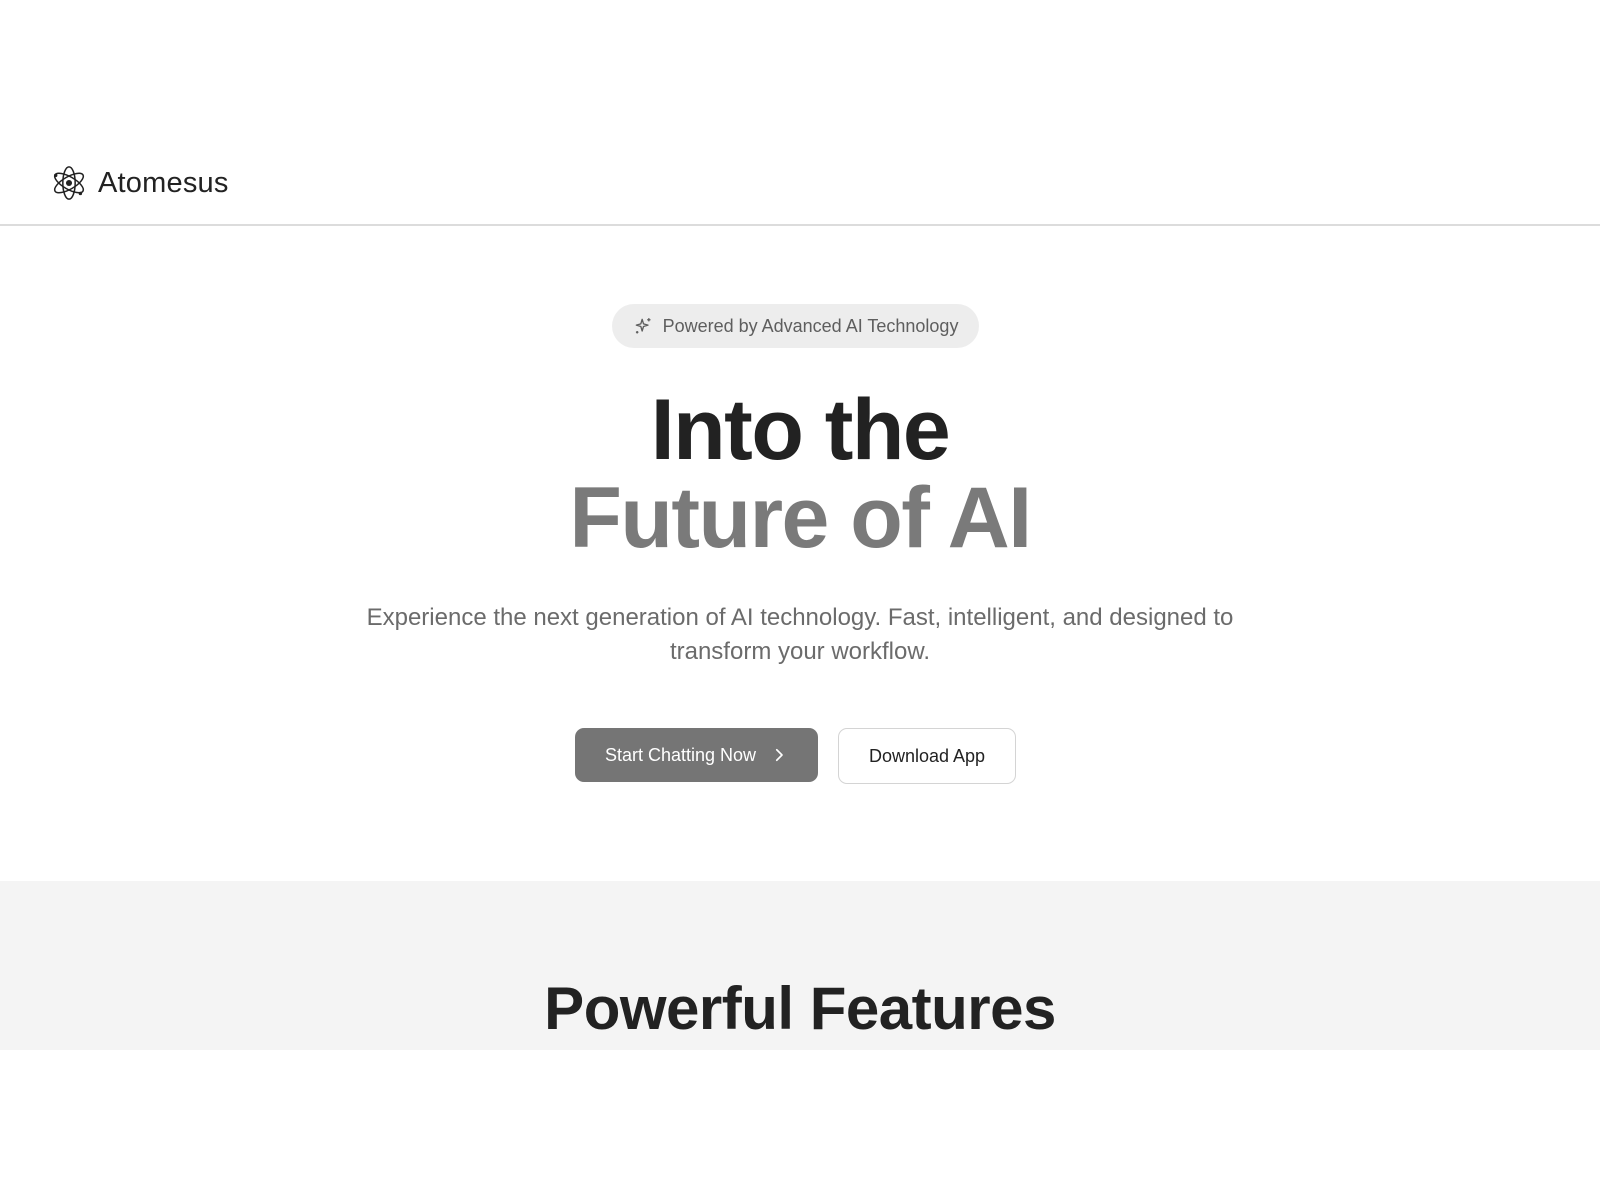 Image resolution: width=1600 pixels, height=1200 pixels. Describe the element at coordinates (643, 326) in the screenshot. I see `sparkles-icon` at that location.